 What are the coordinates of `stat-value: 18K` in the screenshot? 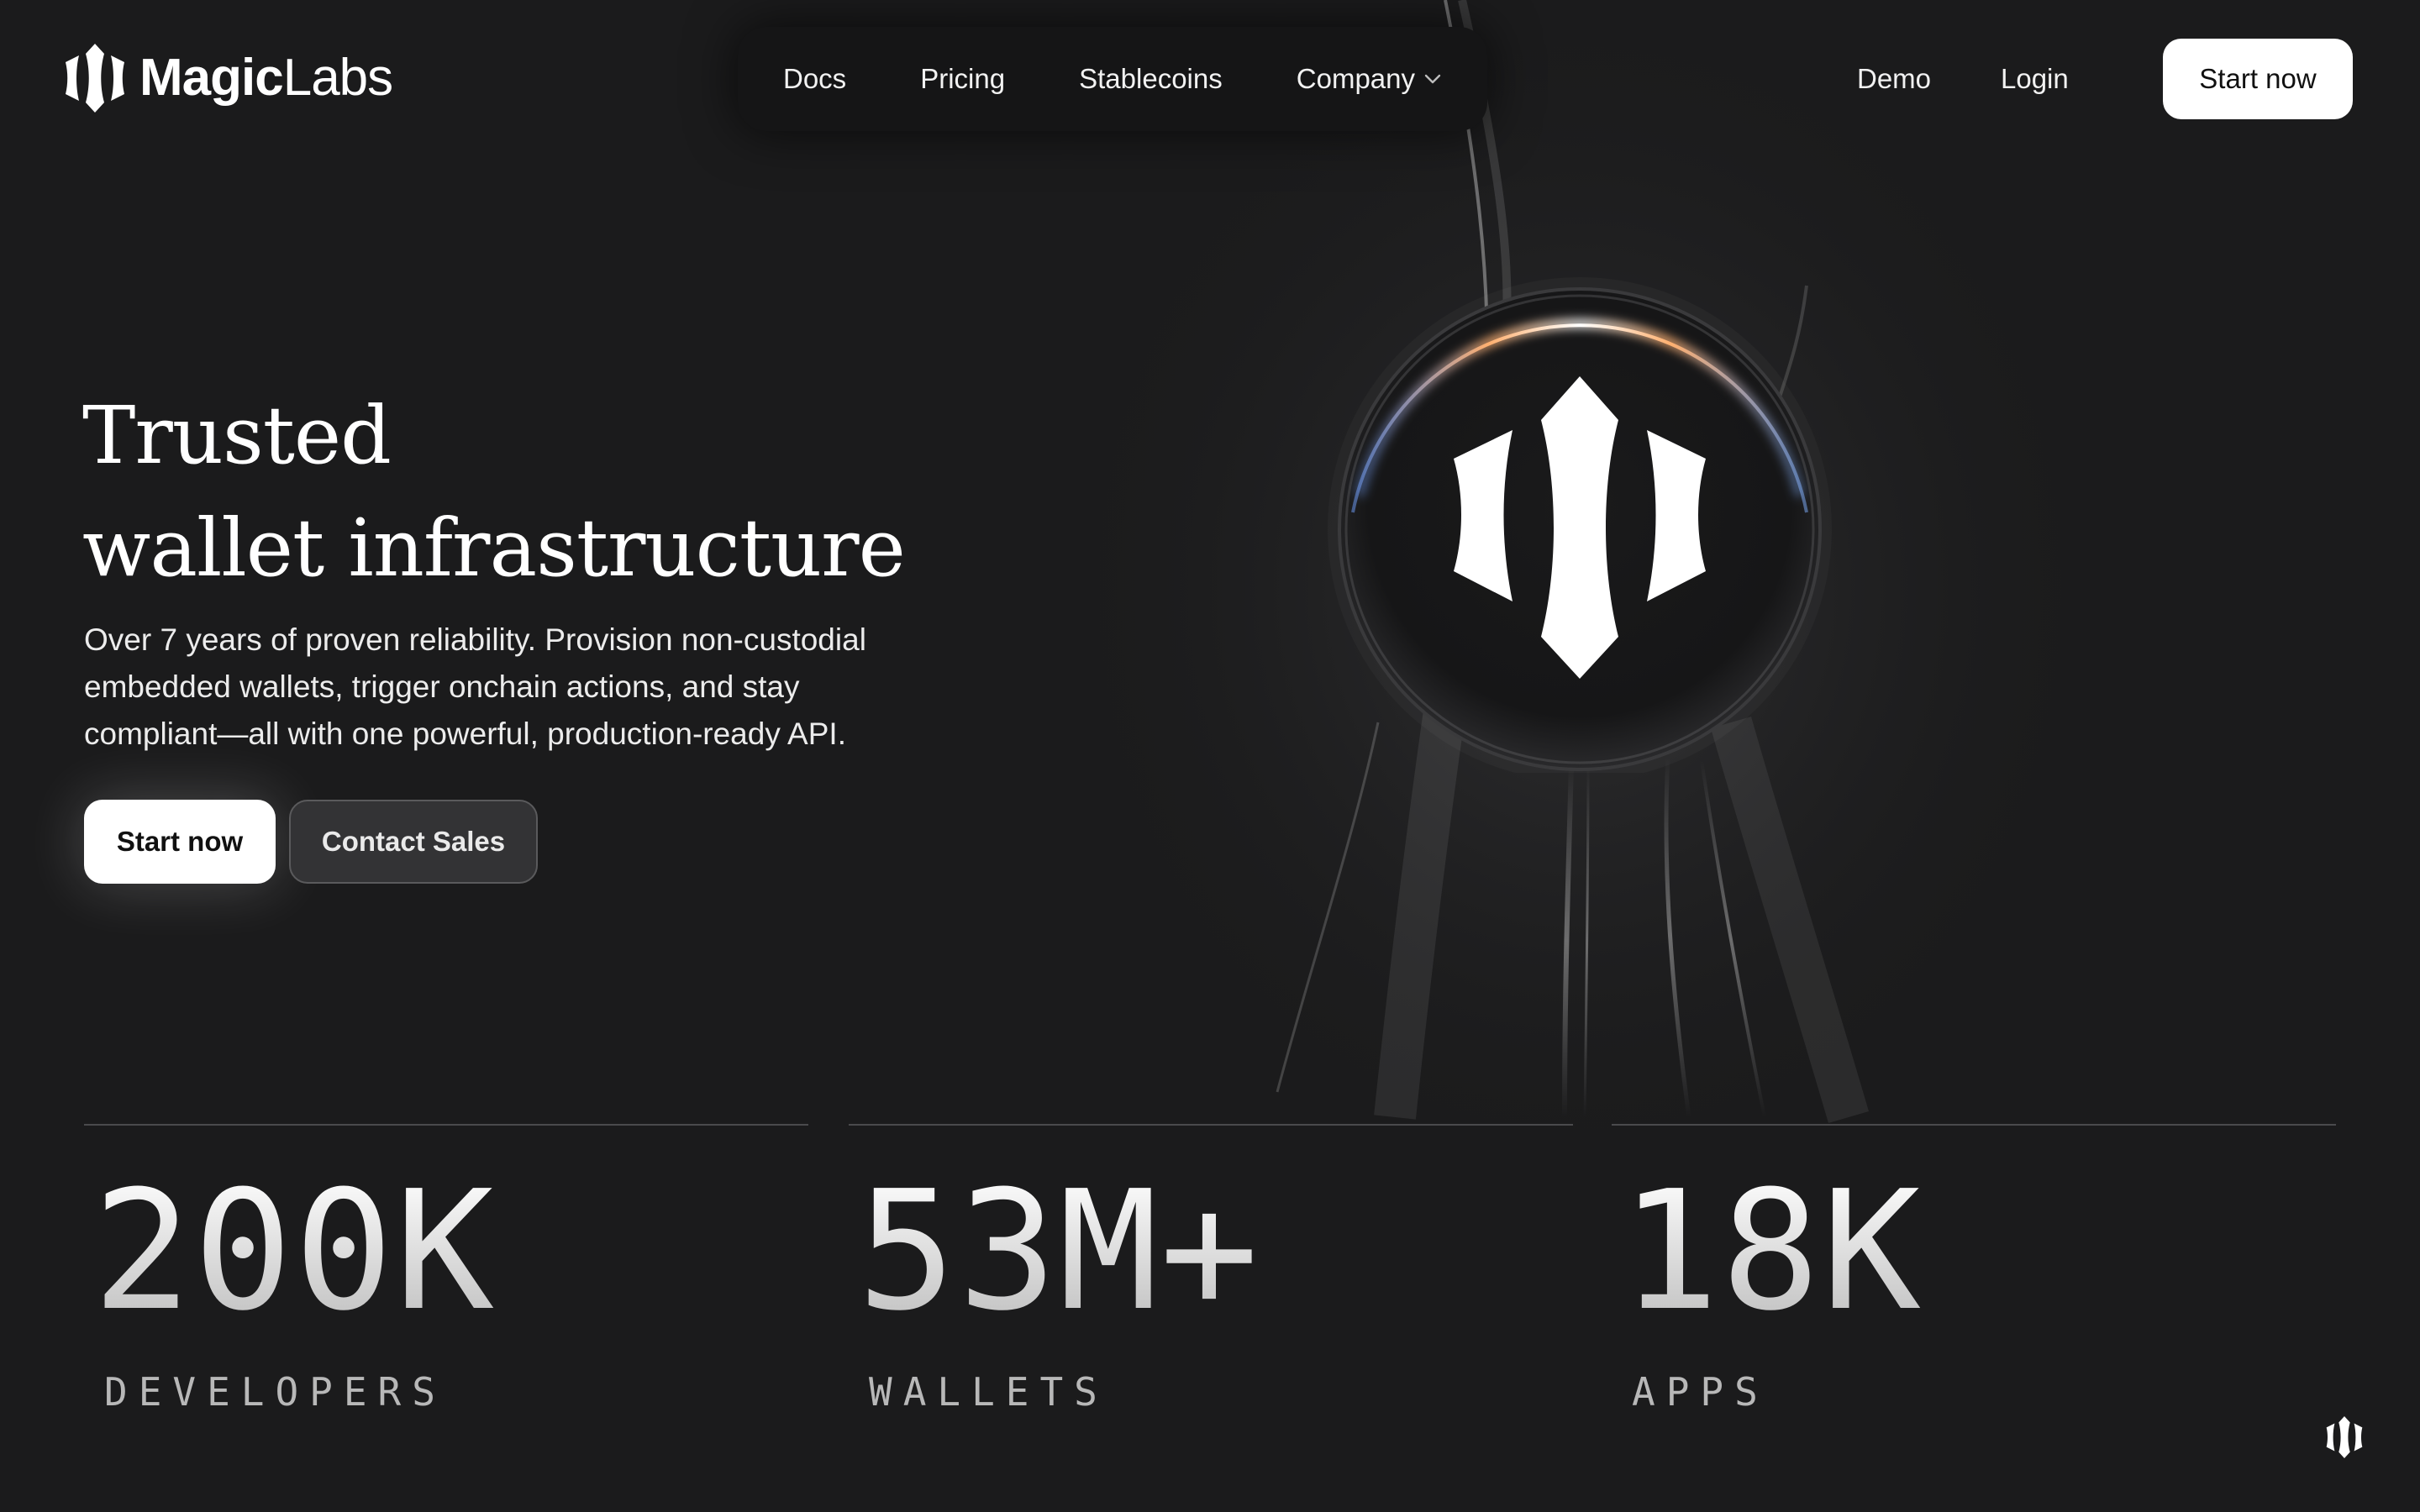 It's located at (1771, 1251).